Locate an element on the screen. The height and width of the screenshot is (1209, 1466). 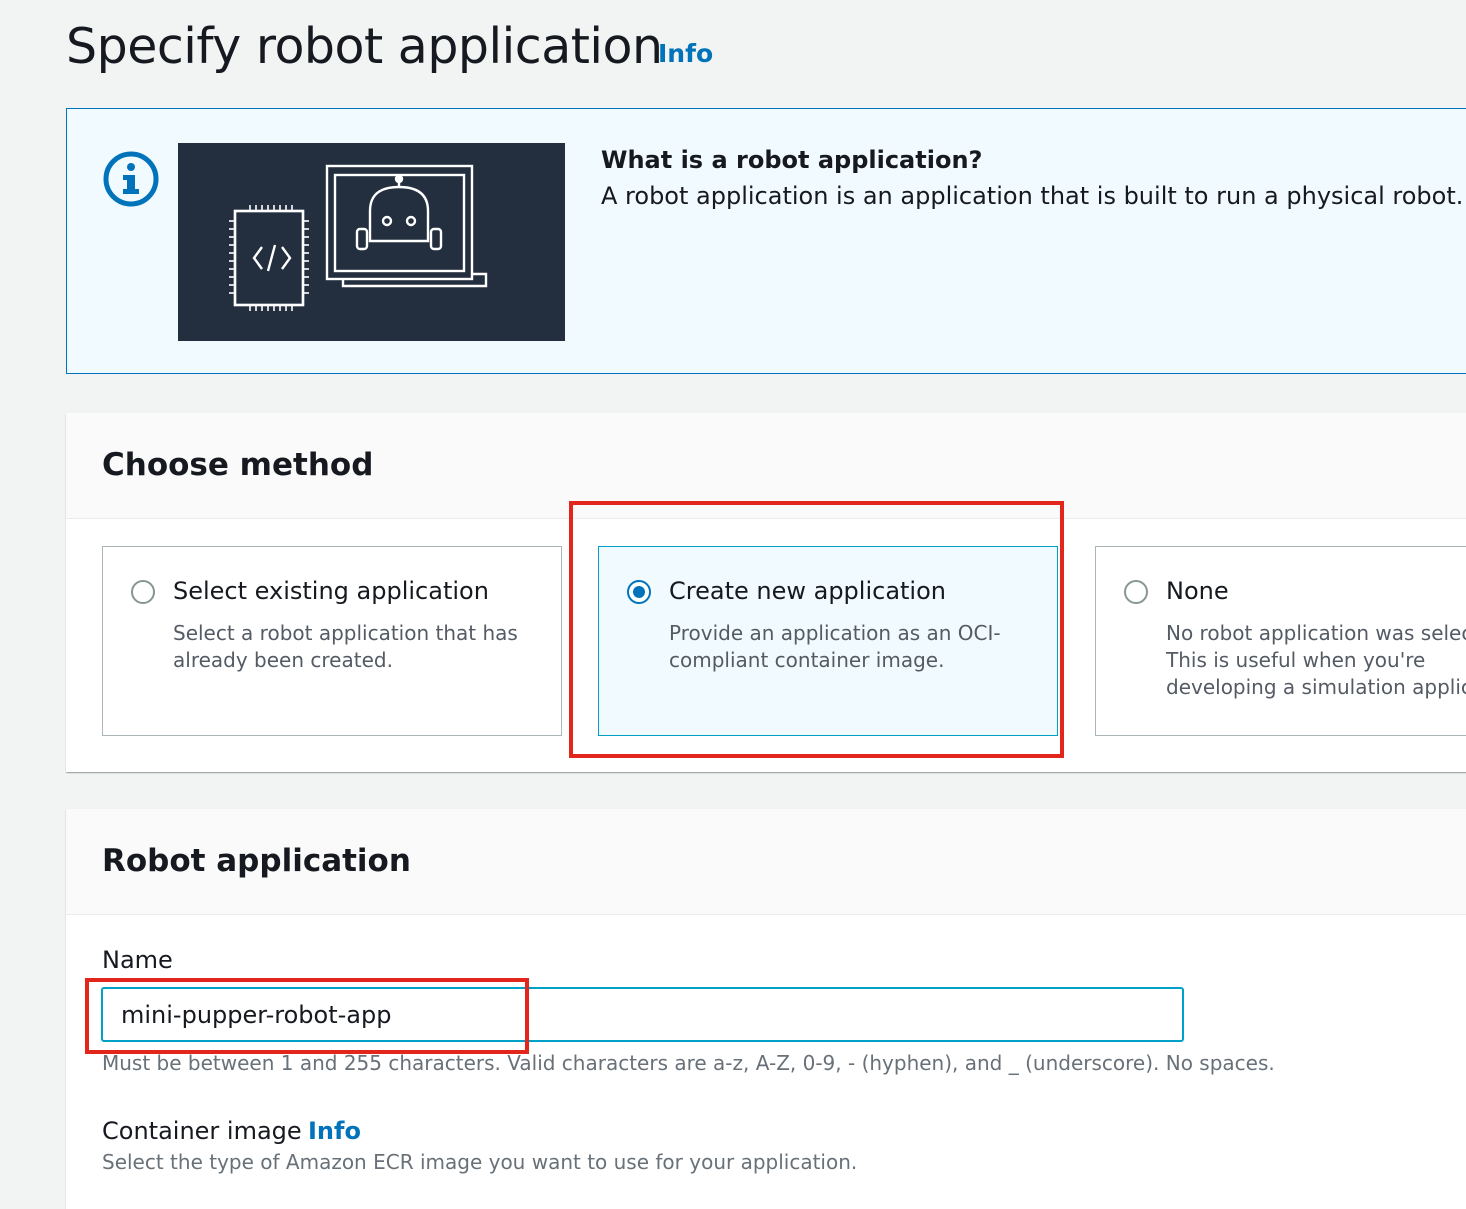
container-image-info-link: Info is located at coordinates (334, 1131).